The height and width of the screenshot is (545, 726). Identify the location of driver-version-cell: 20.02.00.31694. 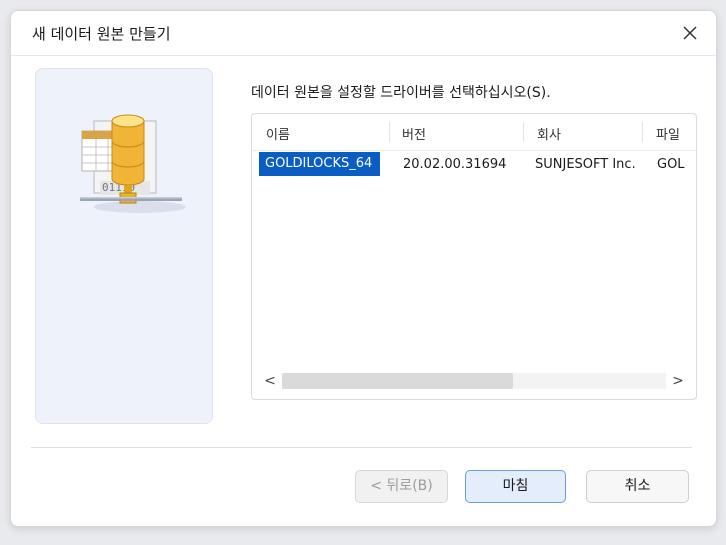
(455, 164).